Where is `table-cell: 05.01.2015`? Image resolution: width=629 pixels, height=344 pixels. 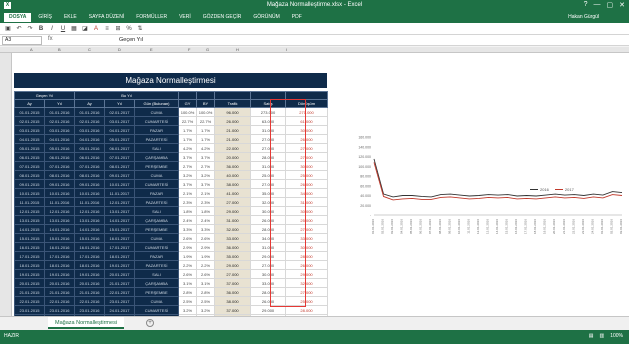 table-cell: 05.01.2015 is located at coordinates (29, 148).